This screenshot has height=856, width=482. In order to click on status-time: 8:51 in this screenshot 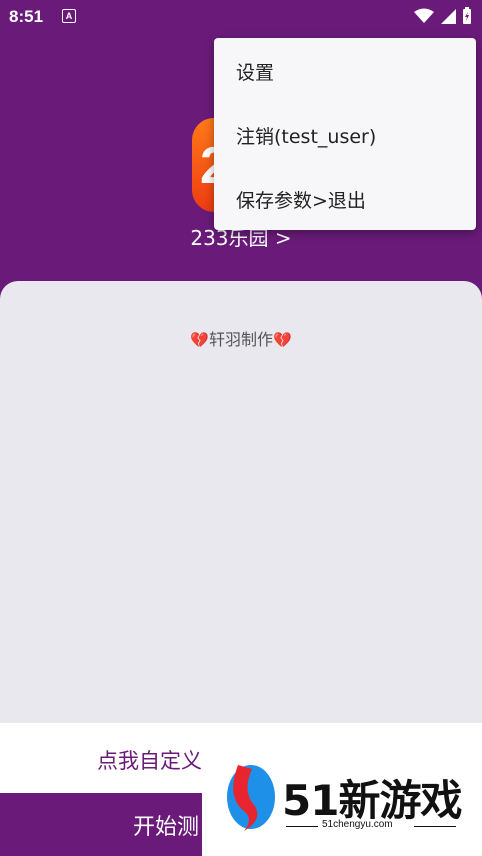, I will do `click(26, 16)`.